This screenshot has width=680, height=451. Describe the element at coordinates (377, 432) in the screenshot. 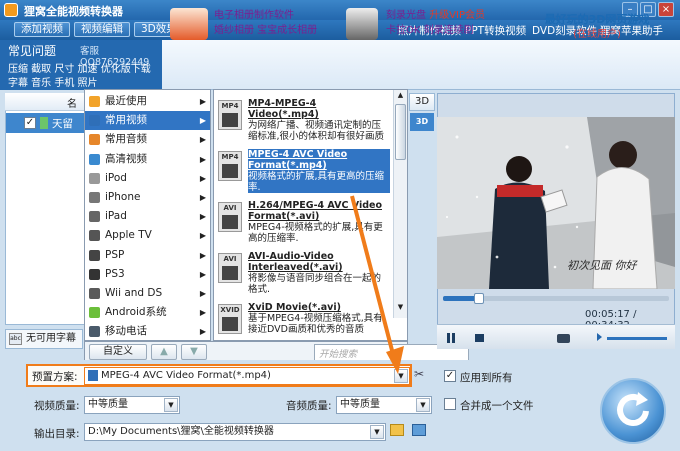

I see `output-dir-arrow: ▼` at that location.